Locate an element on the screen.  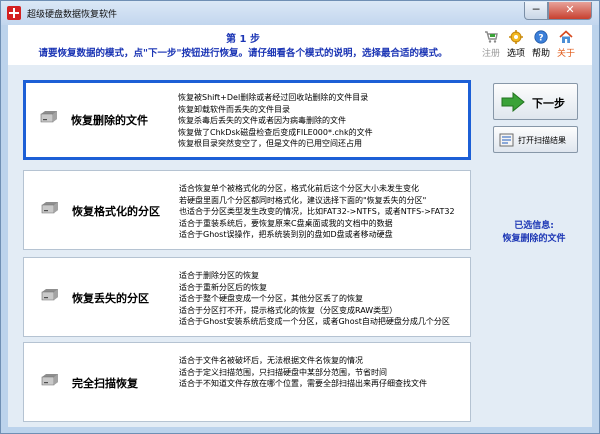
option-title: 恢复格式化的分区 is located at coordinates (116, 211).